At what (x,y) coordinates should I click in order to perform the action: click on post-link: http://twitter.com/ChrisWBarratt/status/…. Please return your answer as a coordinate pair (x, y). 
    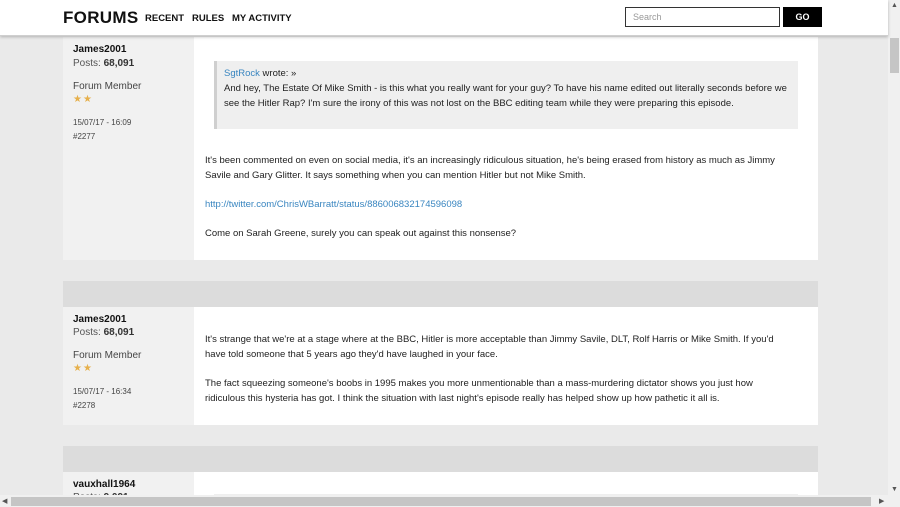
    Looking at the image, I should click on (500, 204).